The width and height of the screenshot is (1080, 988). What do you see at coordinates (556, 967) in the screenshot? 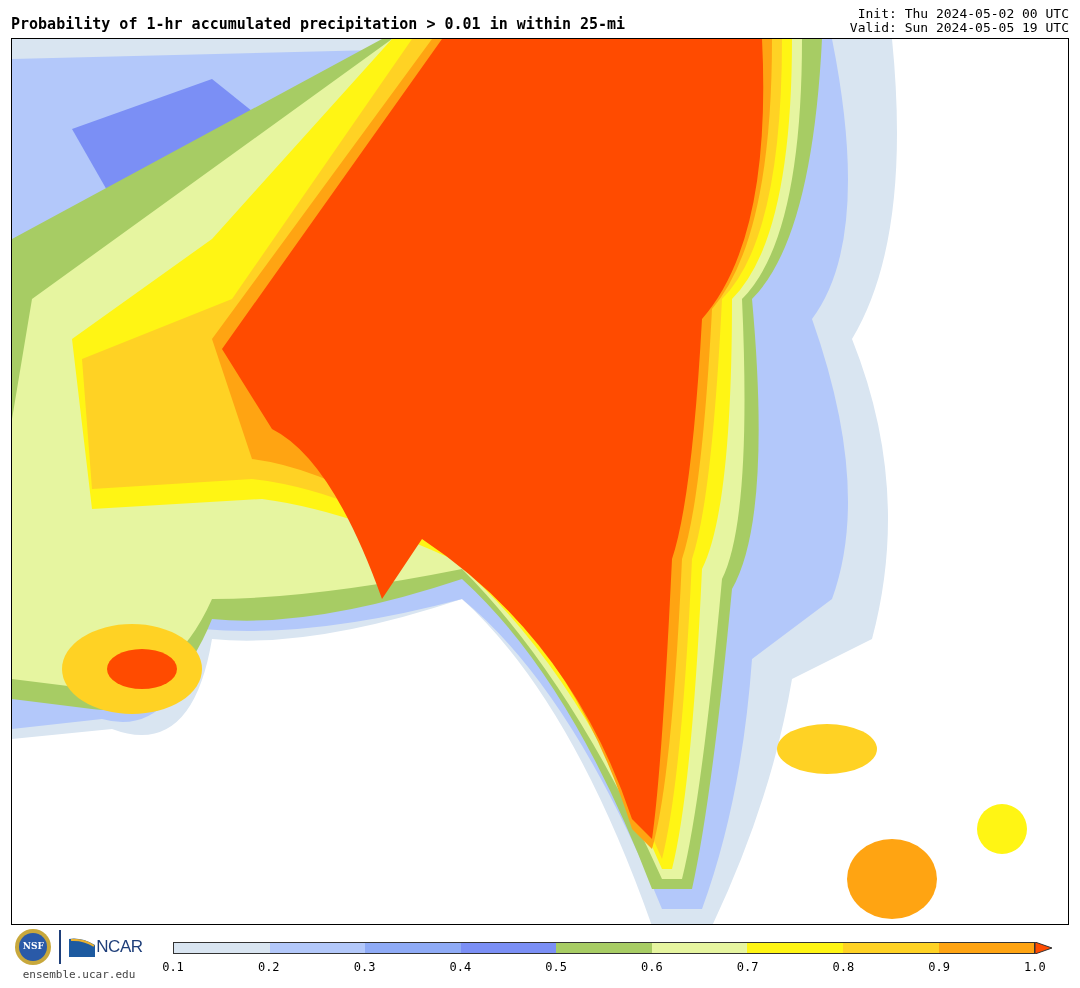
I see `tick-label: 0.5` at bounding box center [556, 967].